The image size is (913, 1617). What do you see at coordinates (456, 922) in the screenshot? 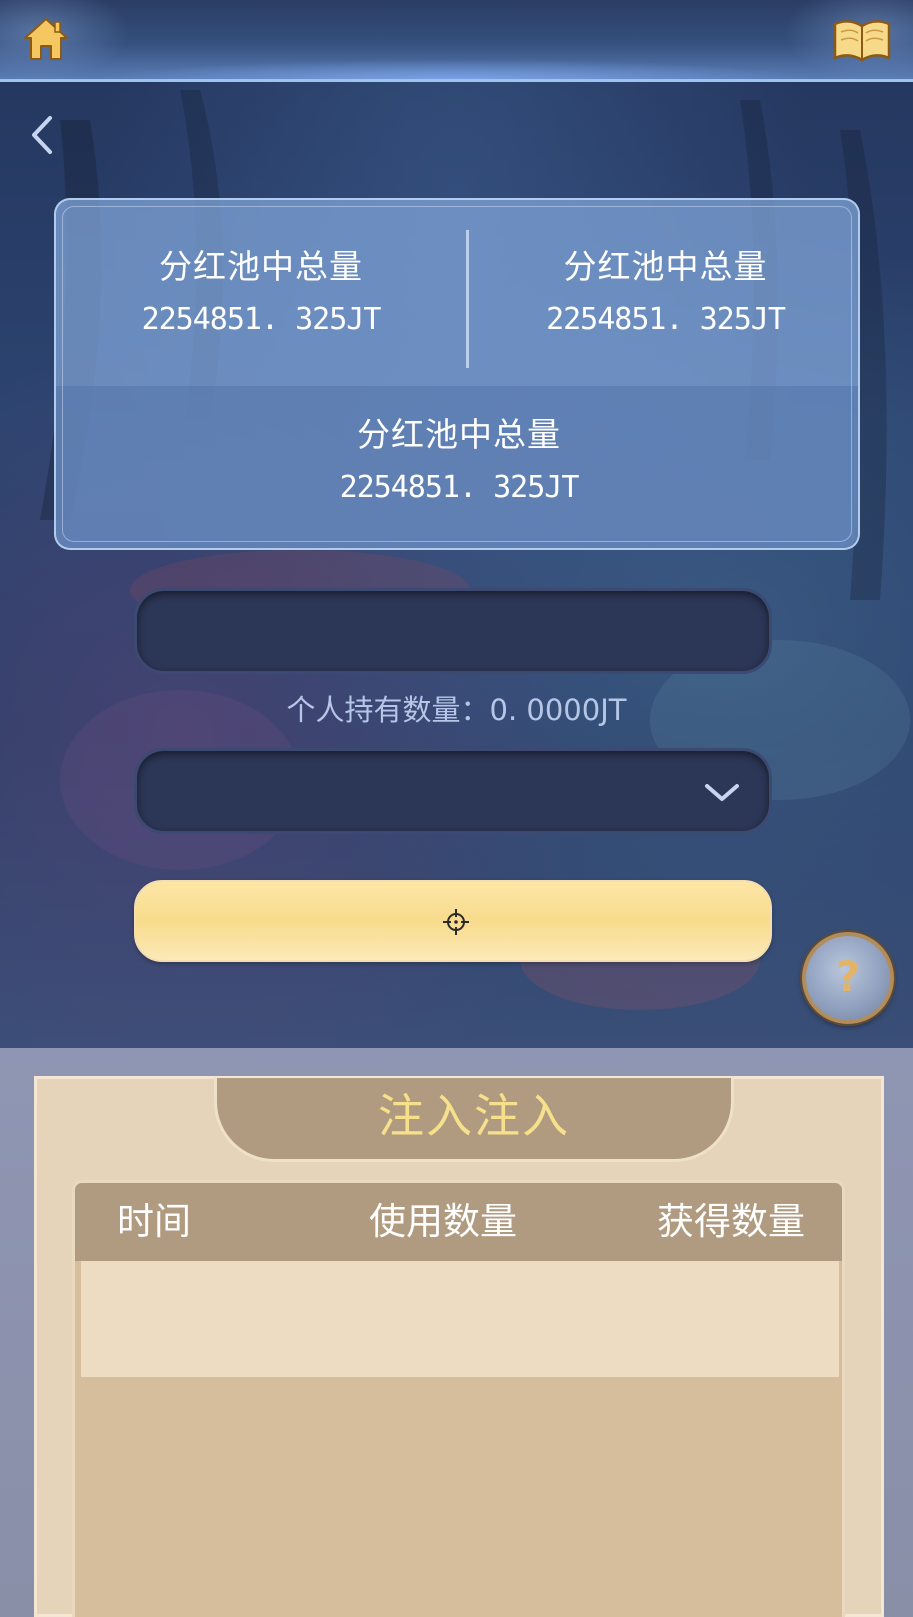
I see `crosshair-icon` at bounding box center [456, 922].